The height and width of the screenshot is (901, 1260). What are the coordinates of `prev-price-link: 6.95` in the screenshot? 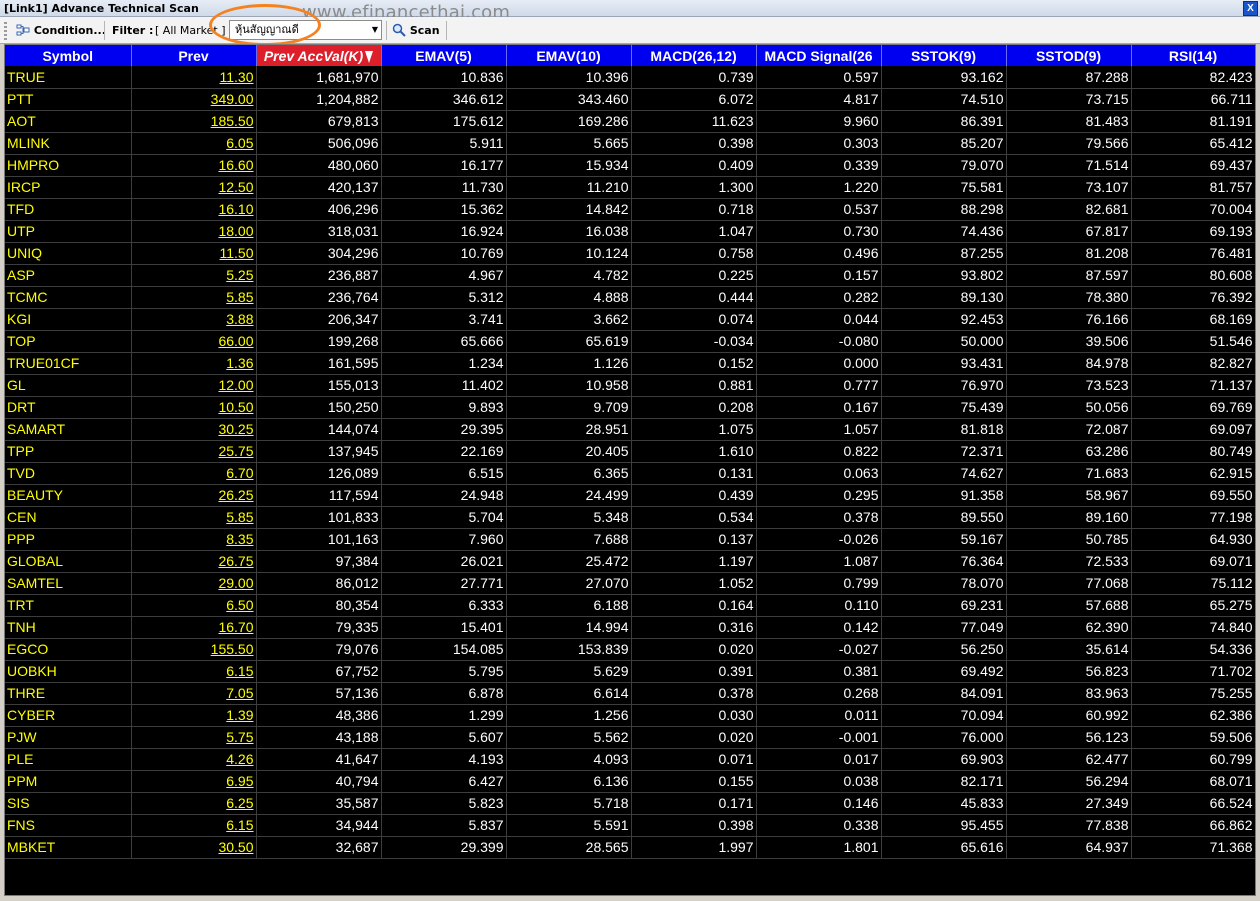 It's located at (194, 781).